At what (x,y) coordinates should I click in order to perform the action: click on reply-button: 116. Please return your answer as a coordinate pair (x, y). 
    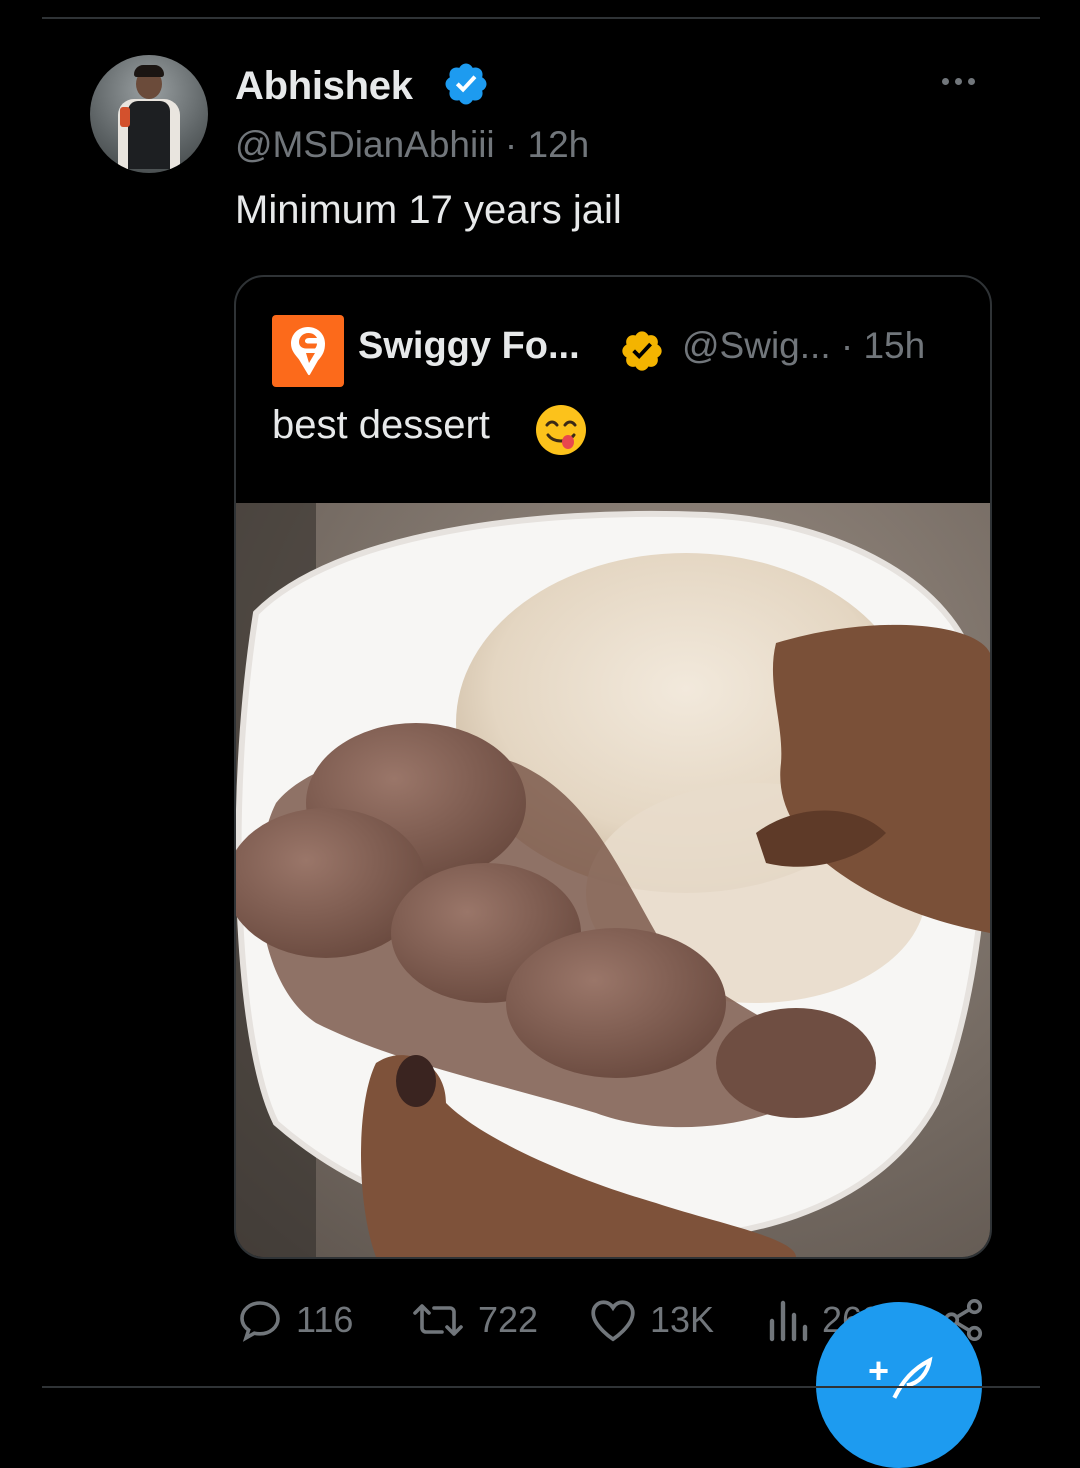
    Looking at the image, I should click on (294, 1320).